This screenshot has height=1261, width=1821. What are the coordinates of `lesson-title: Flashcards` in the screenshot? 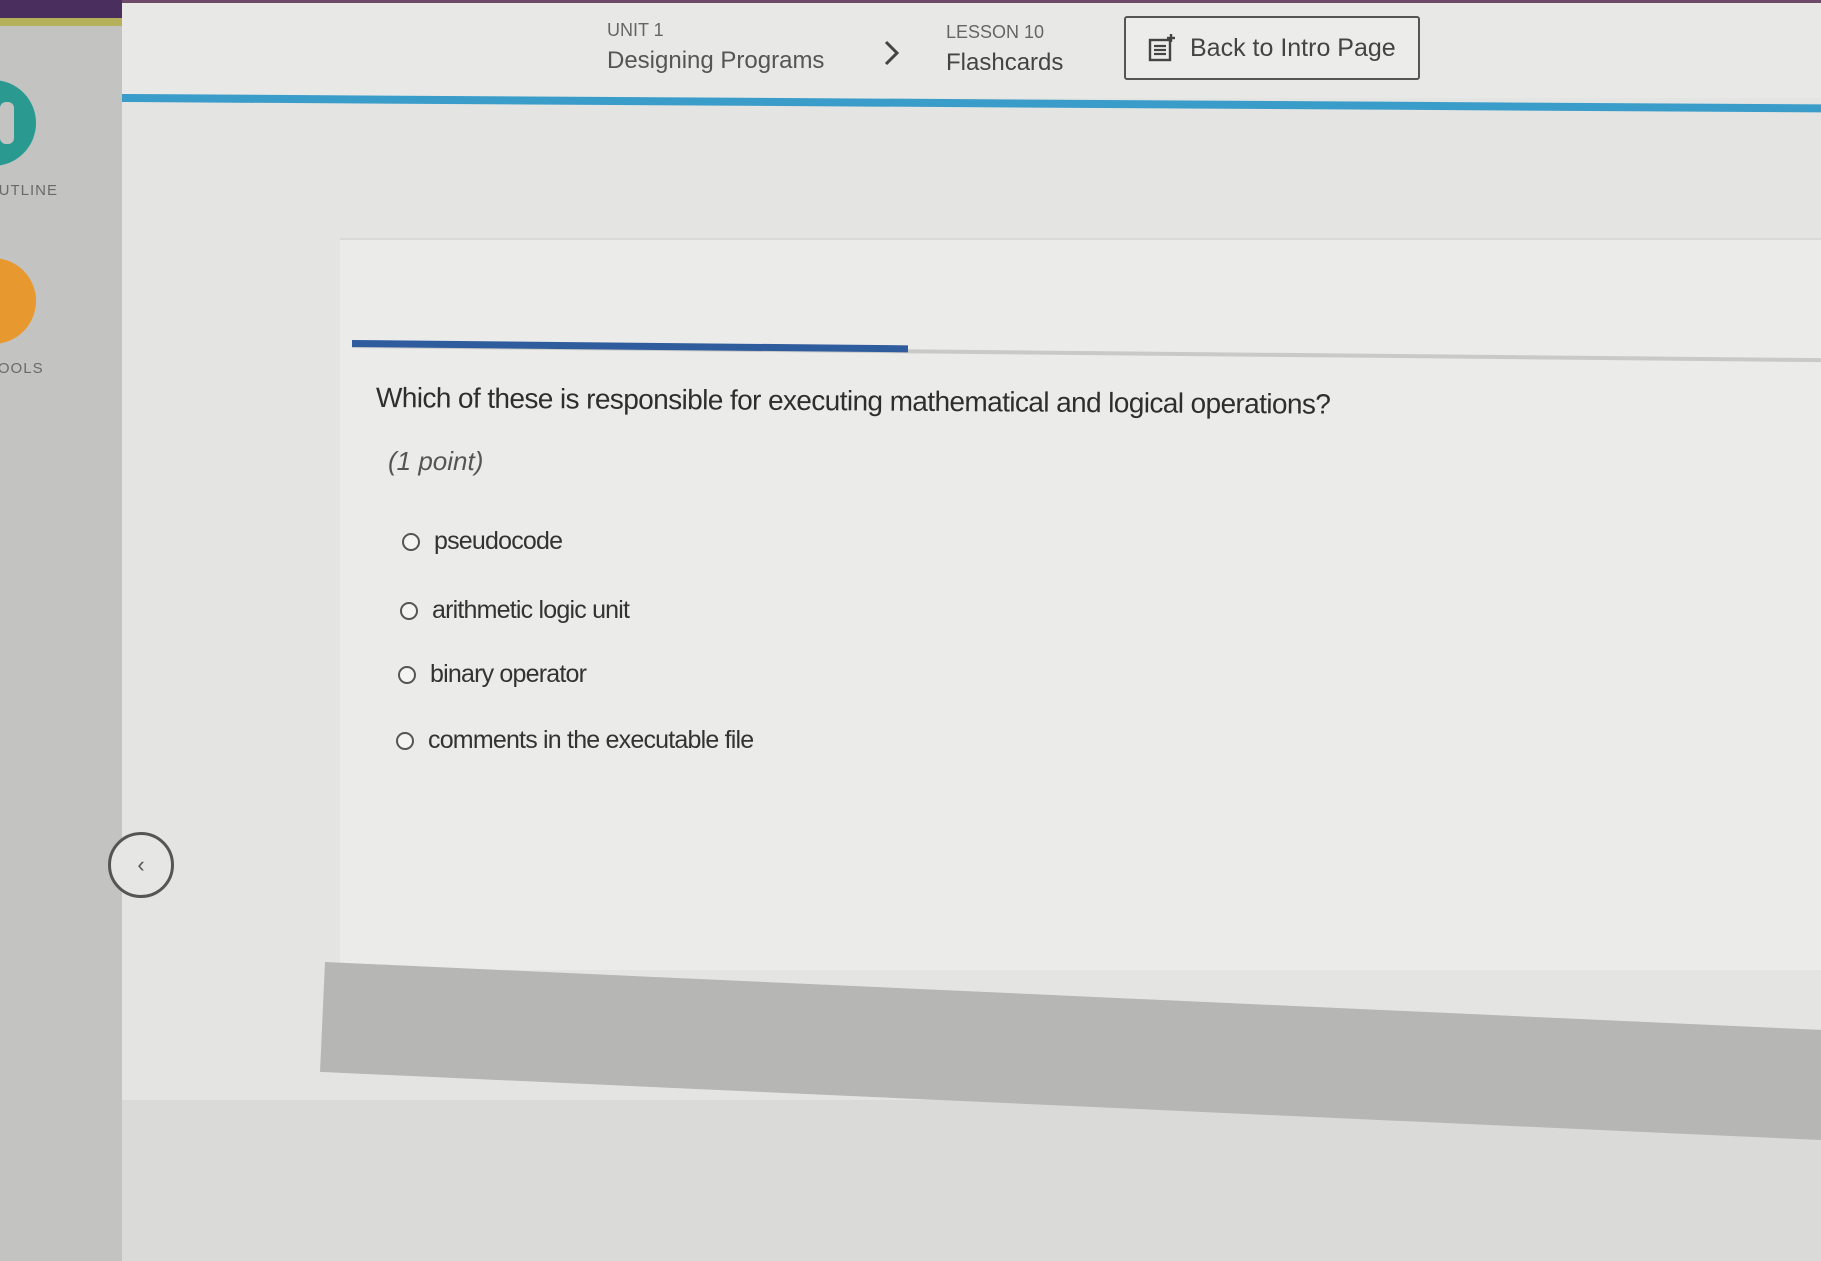 It's located at (1005, 62).